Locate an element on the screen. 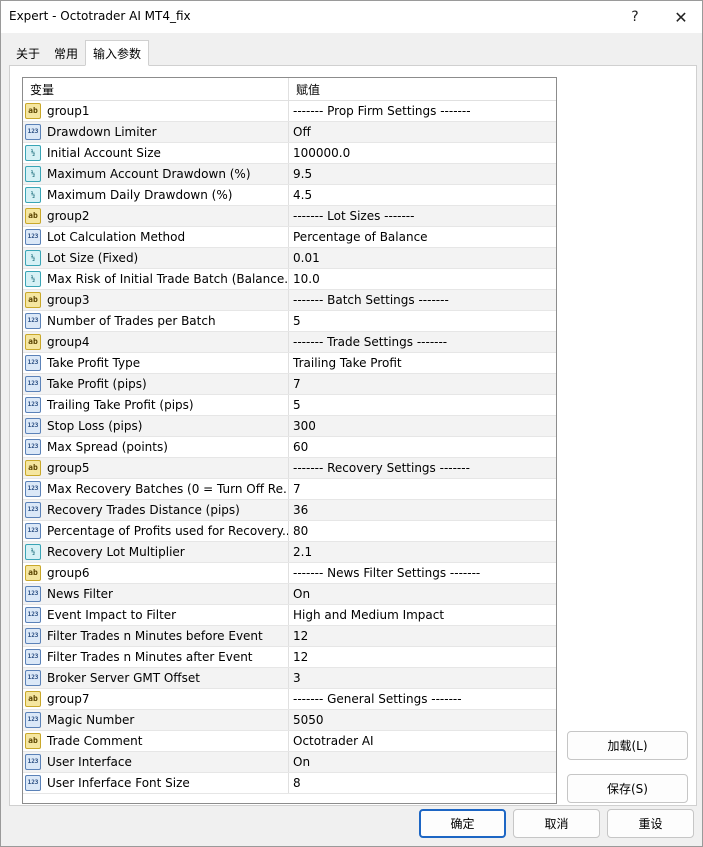  value-cell: 4.5 is located at coordinates (422, 195).